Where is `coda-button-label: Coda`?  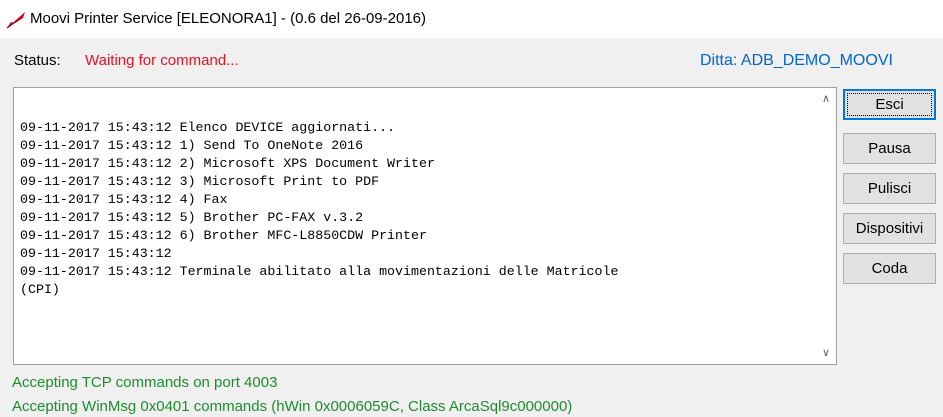 coda-button-label: Coda is located at coordinates (889, 268).